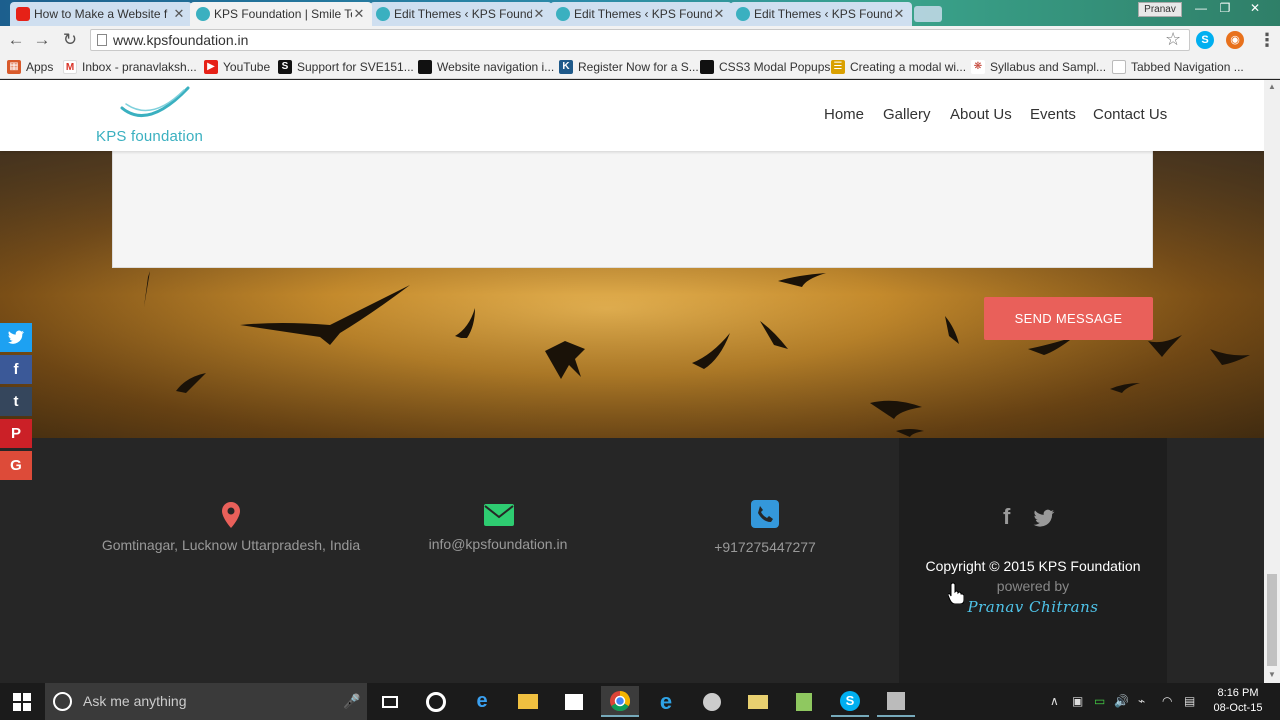 This screenshot has width=1280, height=720. Describe the element at coordinates (30, 66) in the screenshot. I see `bookmark-apps: ▦ Apps` at that location.